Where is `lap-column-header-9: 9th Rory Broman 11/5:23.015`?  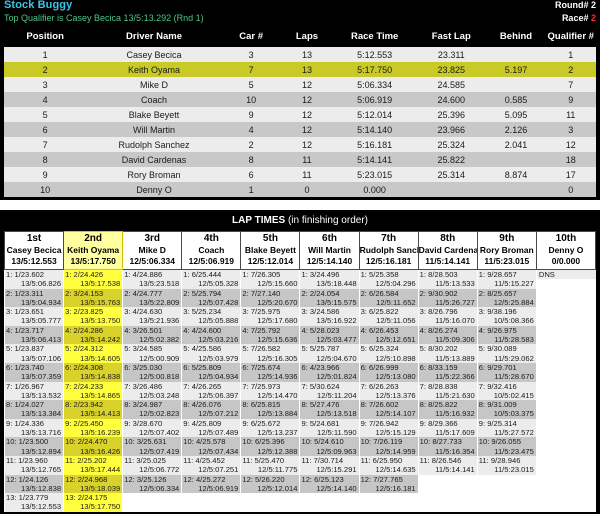 lap-column-header-9: 9th Rory Broman 11/5:23.015 is located at coordinates (506, 250).